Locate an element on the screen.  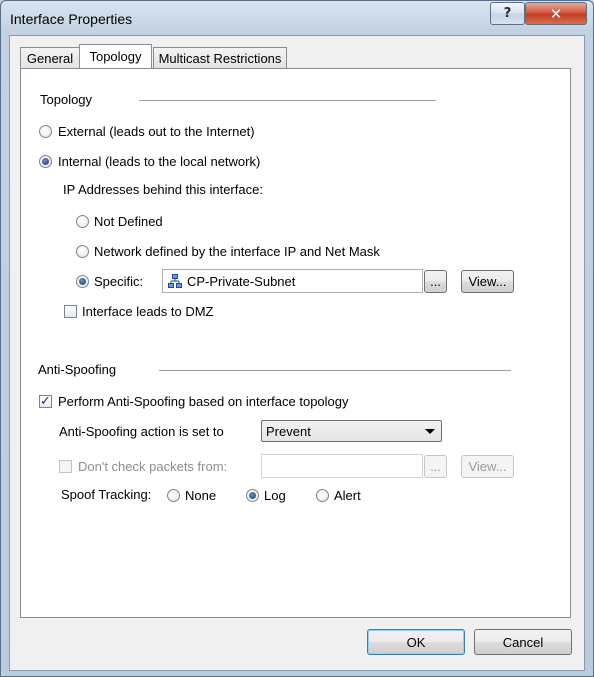
title-bar: Interface Properties ? ✕ is located at coordinates (297, 18).